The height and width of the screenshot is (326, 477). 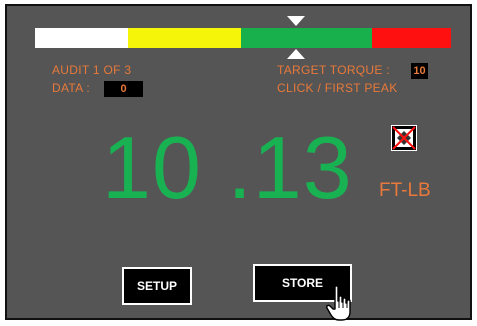 What do you see at coordinates (157, 286) in the screenshot?
I see `setup-button: SETUP` at bounding box center [157, 286].